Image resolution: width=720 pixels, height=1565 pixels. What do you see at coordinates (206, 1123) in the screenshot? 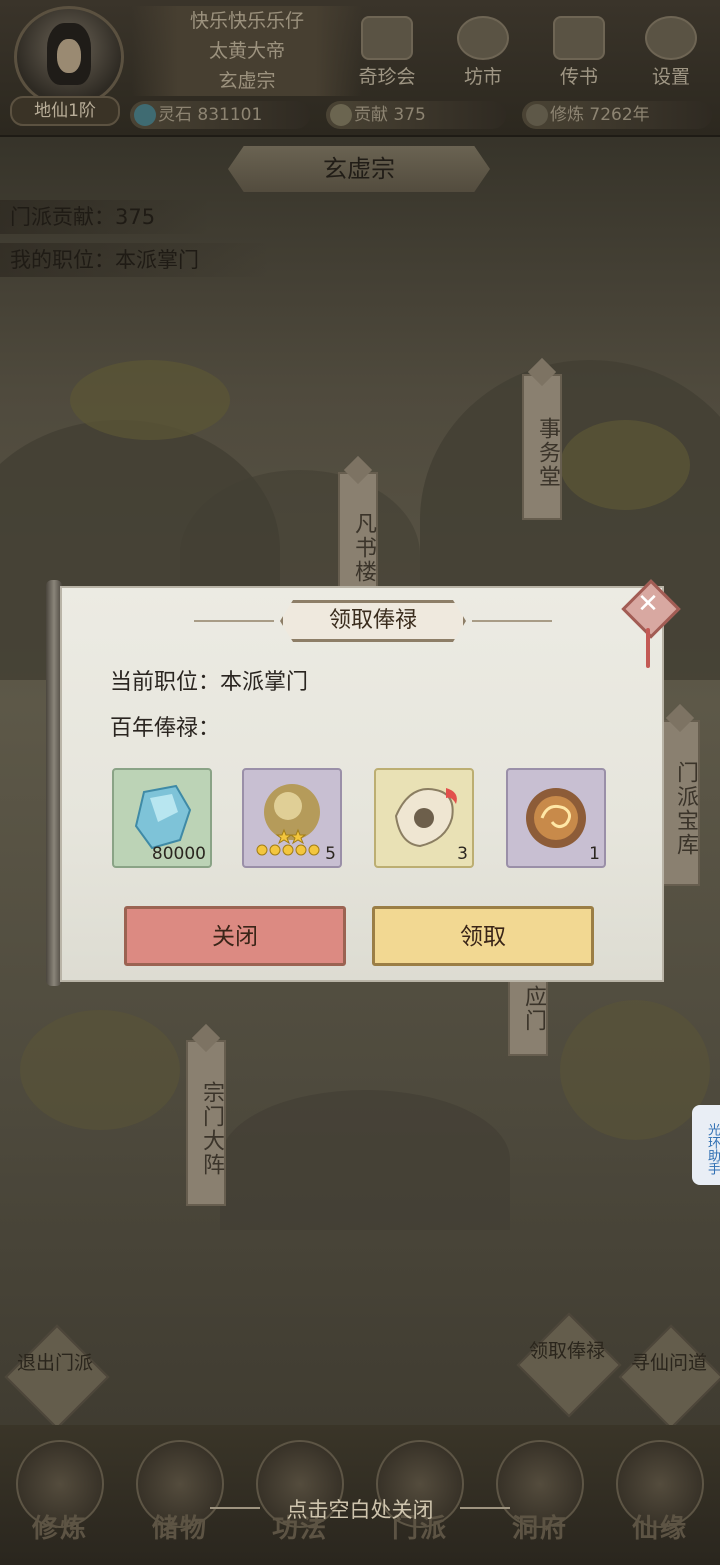
I see `banner-formation: 宗门大阵` at bounding box center [206, 1123].